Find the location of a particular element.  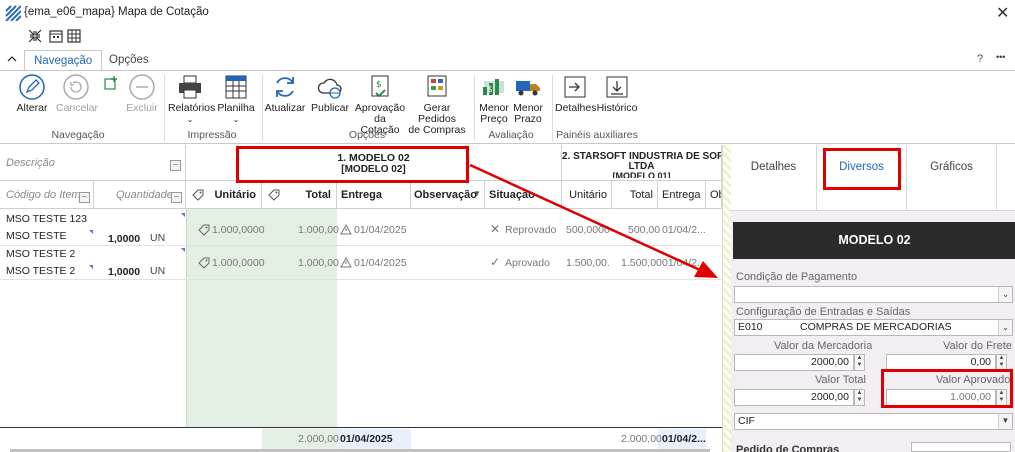

s1-situacao-header: Situação is located at coordinates (523, 195).